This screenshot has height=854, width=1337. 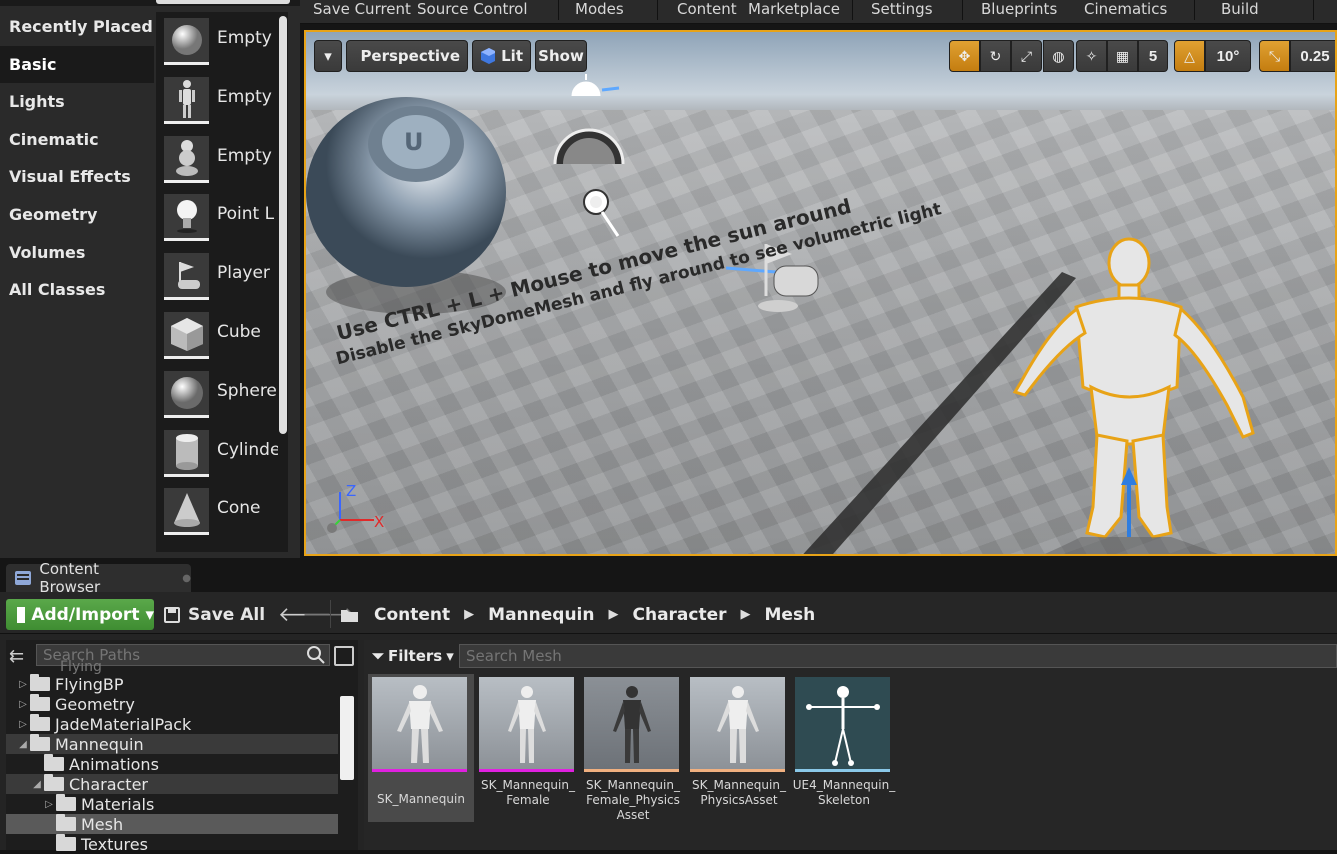 I want to click on surface-snap-icon: ✧, so click(x=1091, y=56).